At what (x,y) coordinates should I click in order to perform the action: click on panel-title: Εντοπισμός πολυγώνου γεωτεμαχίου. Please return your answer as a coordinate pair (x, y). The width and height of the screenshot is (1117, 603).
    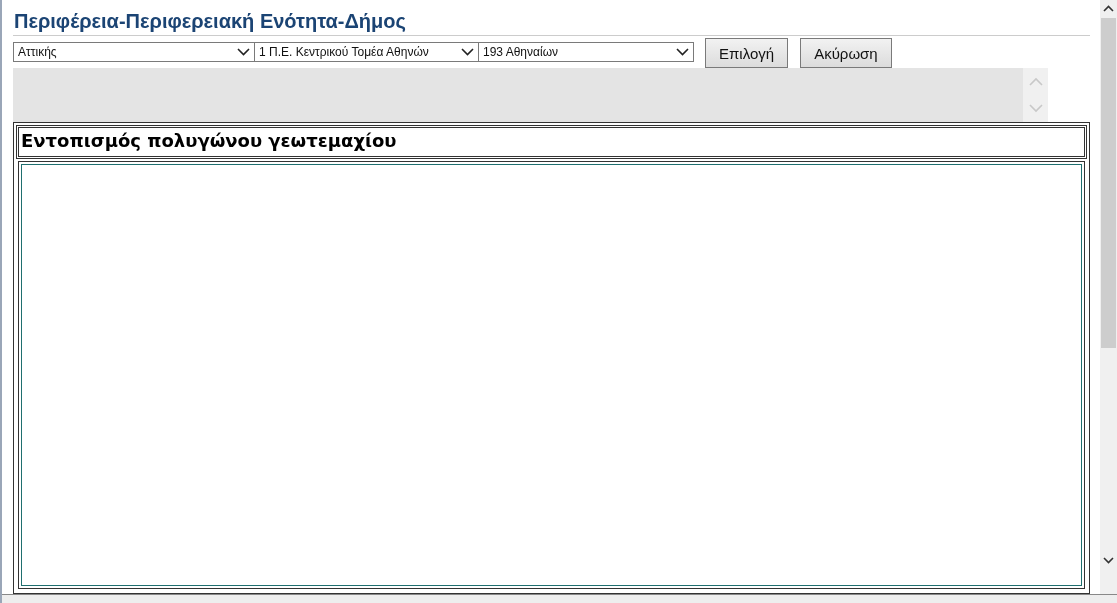
    Looking at the image, I should click on (209, 140).